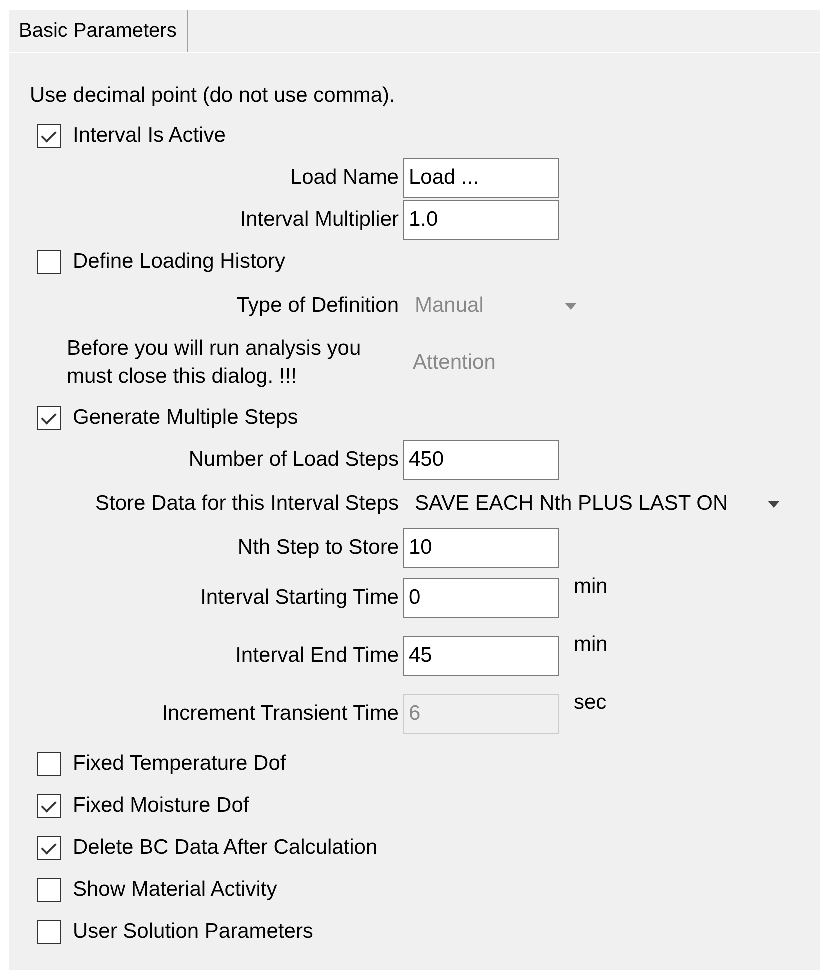 This screenshot has height=970, width=820. Describe the element at coordinates (214, 363) in the screenshot. I see `warning-text: Before you will run analysis you must close this dialog. !!!` at that location.